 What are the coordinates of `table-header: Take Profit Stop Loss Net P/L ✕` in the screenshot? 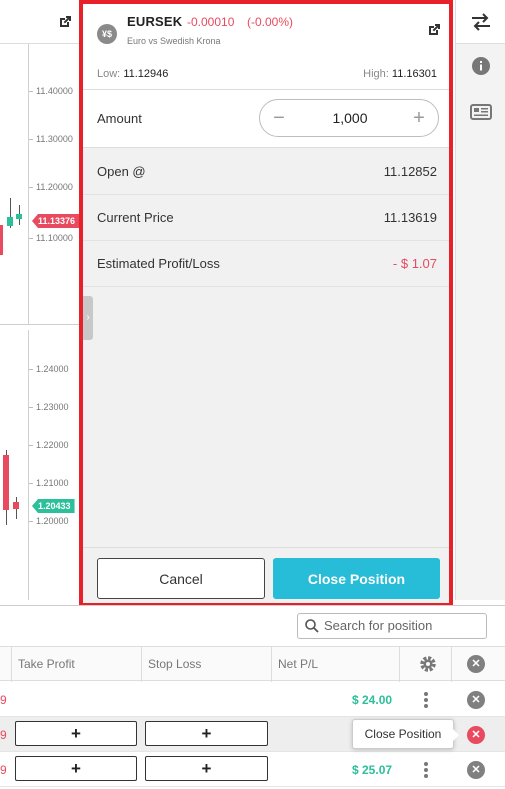 It's located at (252, 664).